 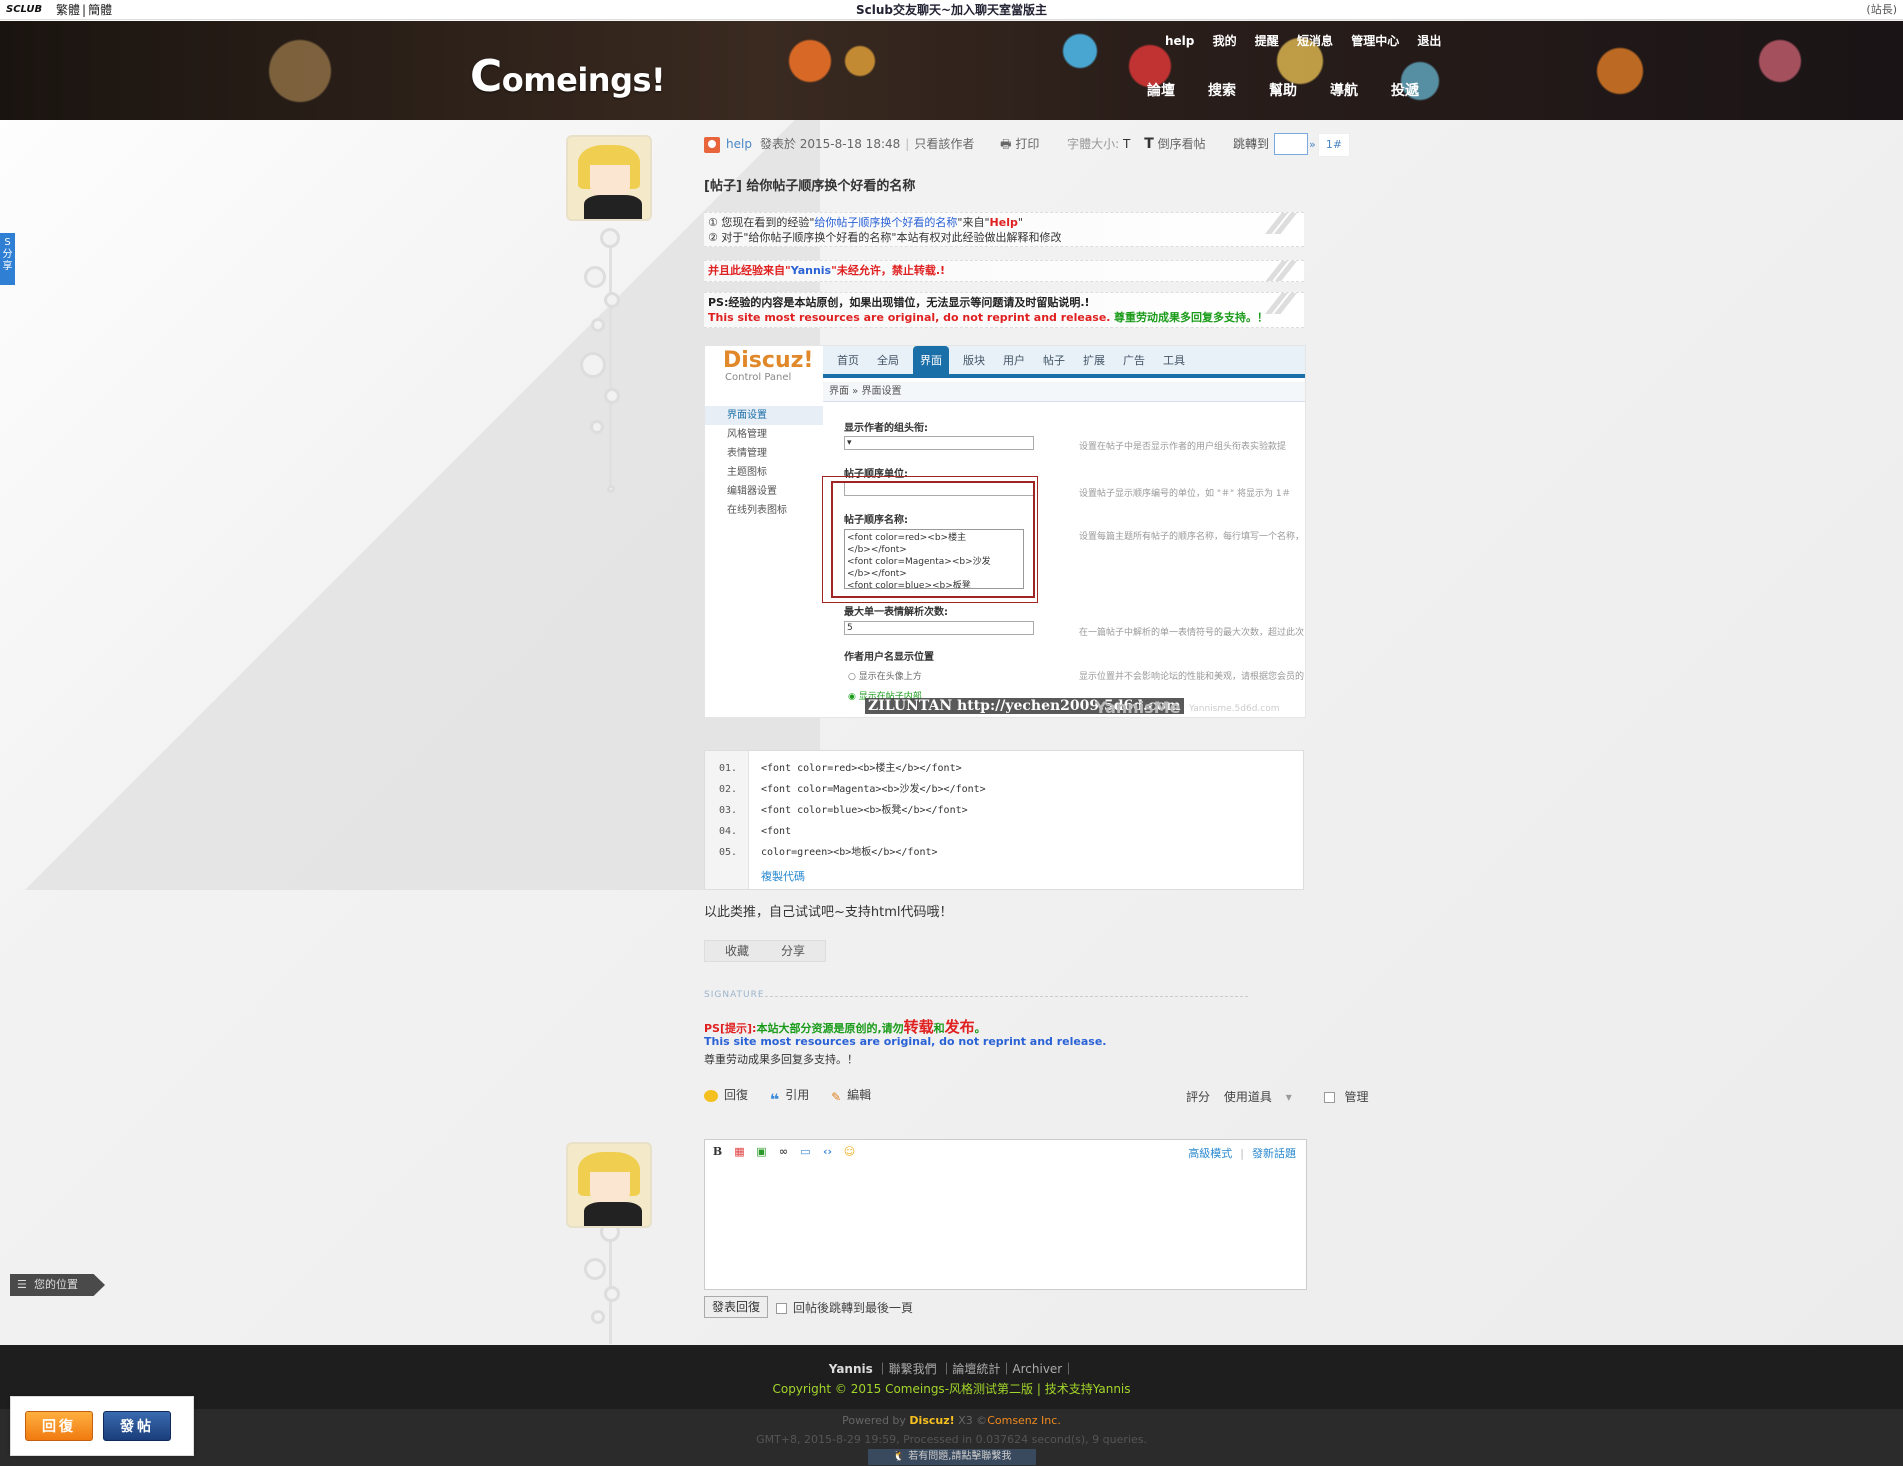 I want to click on code-line: 02. <font color=Magenta><b>沙发</b></font>, so click(x=852, y=789).